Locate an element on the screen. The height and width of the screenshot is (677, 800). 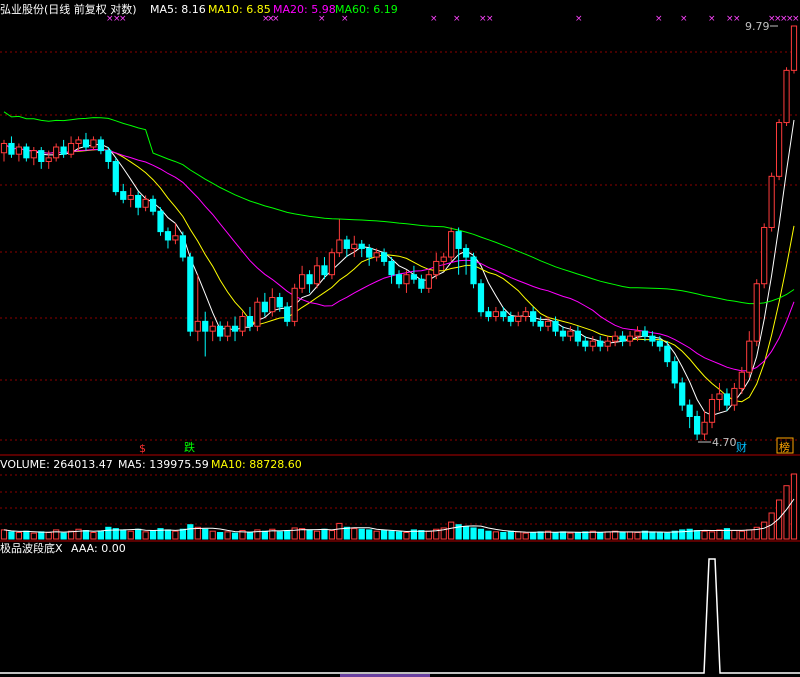
ma5-label: MA5: 8.16 is located at coordinates (178, 9).